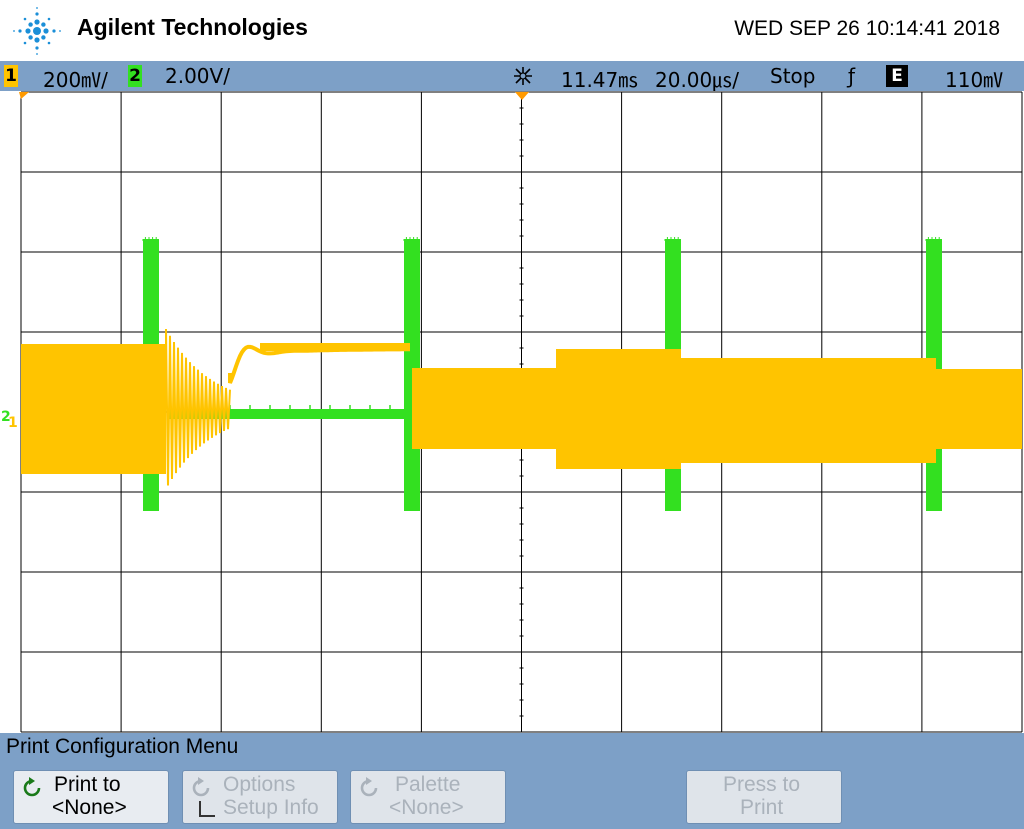  What do you see at coordinates (198, 407) in the screenshot?
I see `ch1-ringing` at bounding box center [198, 407].